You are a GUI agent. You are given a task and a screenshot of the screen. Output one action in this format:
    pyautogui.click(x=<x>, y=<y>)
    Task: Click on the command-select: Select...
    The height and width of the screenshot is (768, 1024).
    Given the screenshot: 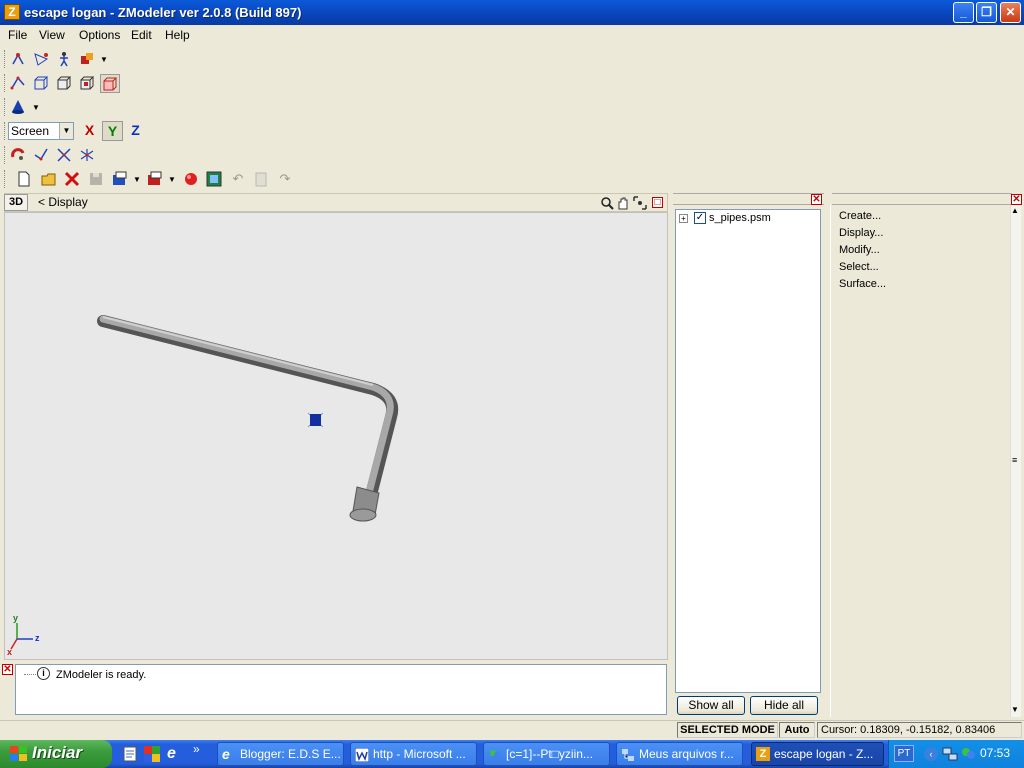 What is the action you would take?
    pyautogui.click(x=859, y=267)
    